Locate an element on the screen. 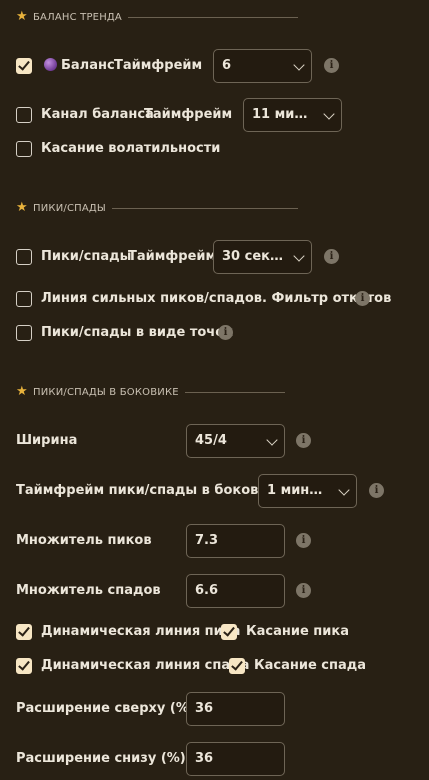 The image size is (429, 780). trough-multiplier-input: 6.6 is located at coordinates (235, 591).